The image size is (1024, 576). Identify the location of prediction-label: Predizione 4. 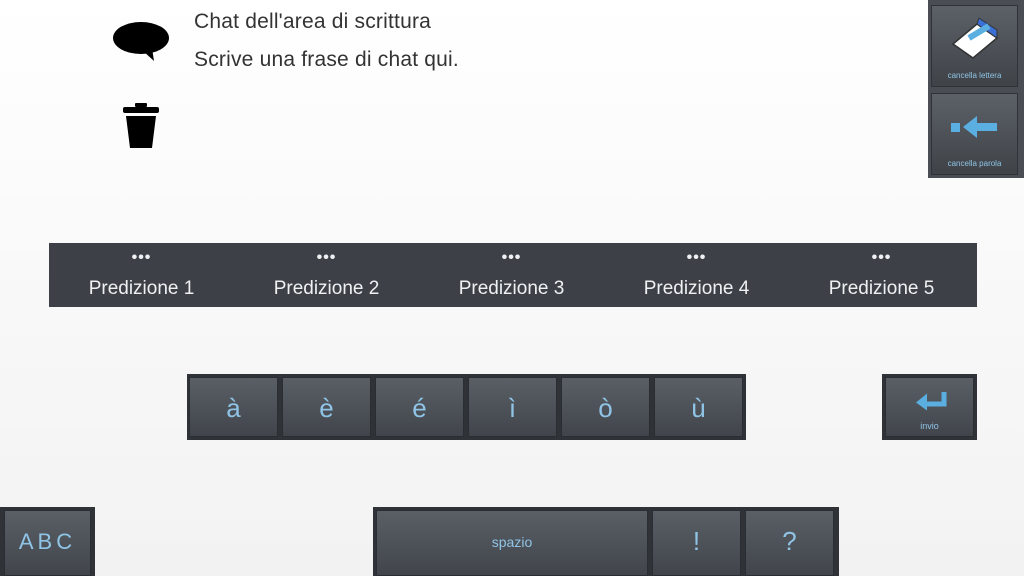
(696, 288).